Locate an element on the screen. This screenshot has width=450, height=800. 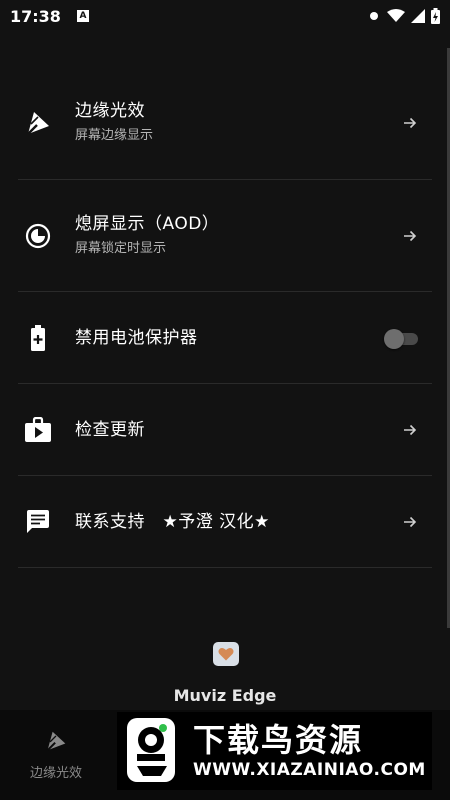
app-logo is located at coordinates (226, 654).